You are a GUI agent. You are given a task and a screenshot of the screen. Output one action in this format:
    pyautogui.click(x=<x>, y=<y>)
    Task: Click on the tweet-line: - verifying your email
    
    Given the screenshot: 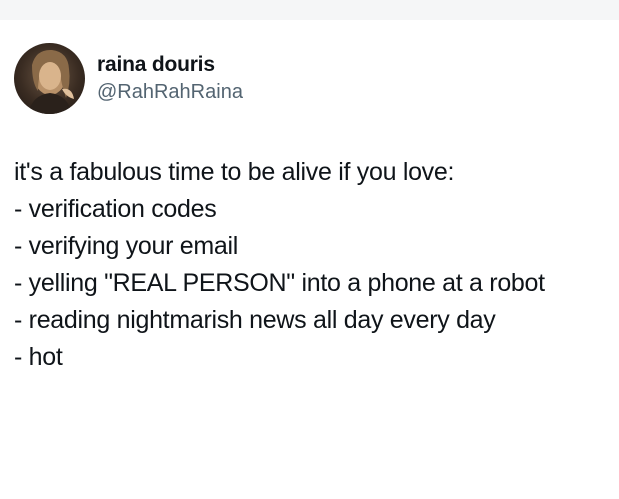 What is the action you would take?
    pyautogui.click(x=126, y=246)
    